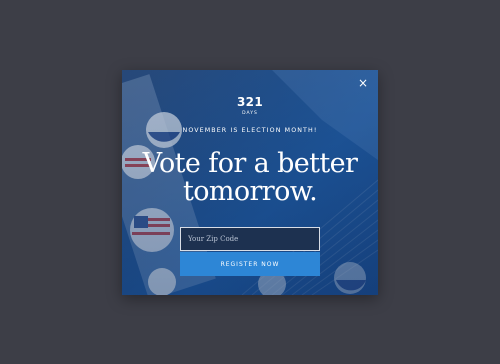 The height and width of the screenshot is (364, 500). Describe the element at coordinates (250, 264) in the screenshot. I see `register-now-button: REGISTER NOW` at that location.